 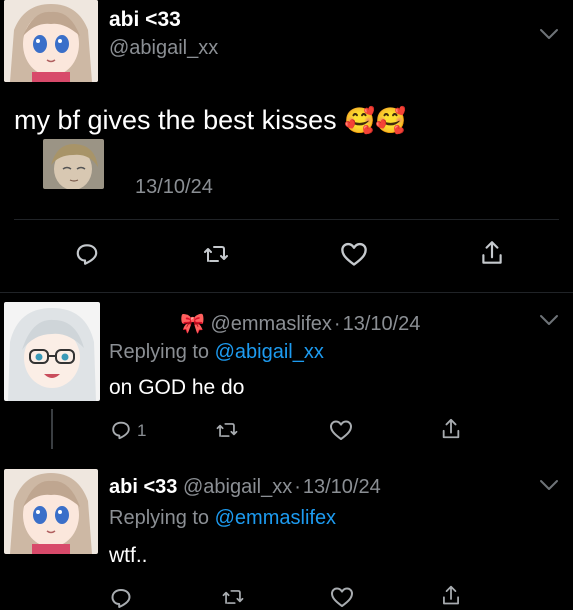 I want to click on bow-emoji: 🎀, so click(x=192, y=324).